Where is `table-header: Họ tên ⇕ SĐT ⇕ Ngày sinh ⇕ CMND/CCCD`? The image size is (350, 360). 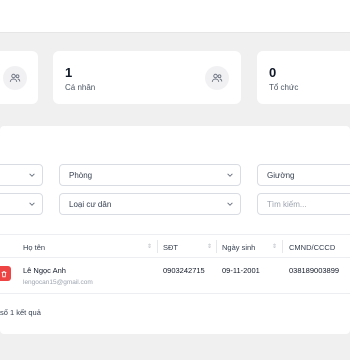 table-header: Họ tên ⇕ SĐT ⇕ Ngày sinh ⇕ CMND/CCCD is located at coordinates (175, 246).